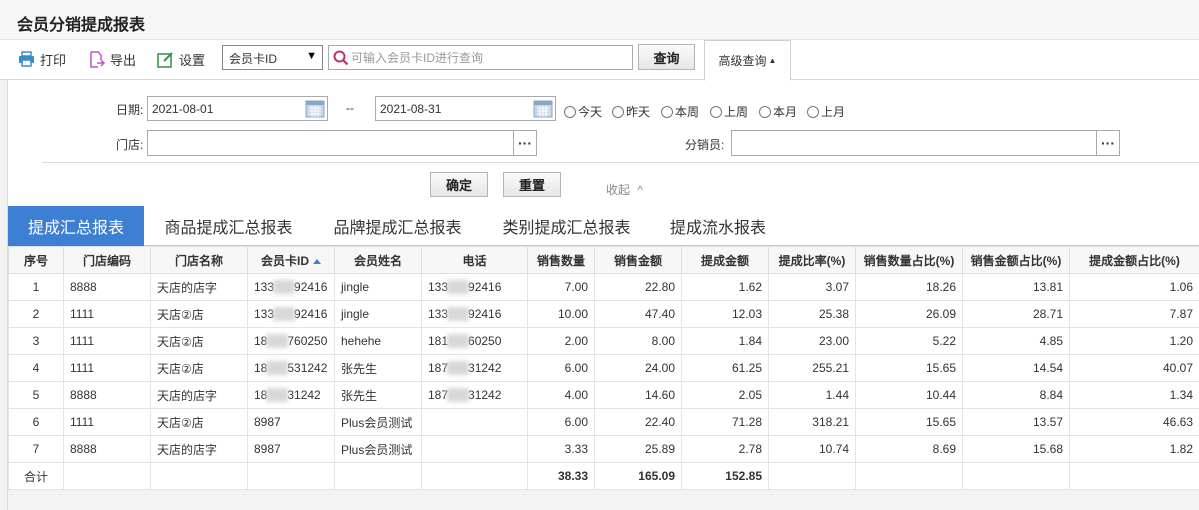 The height and width of the screenshot is (510, 1199). What do you see at coordinates (183, 109) in the screenshot?
I see `date-from-value: 2021-08-01` at bounding box center [183, 109].